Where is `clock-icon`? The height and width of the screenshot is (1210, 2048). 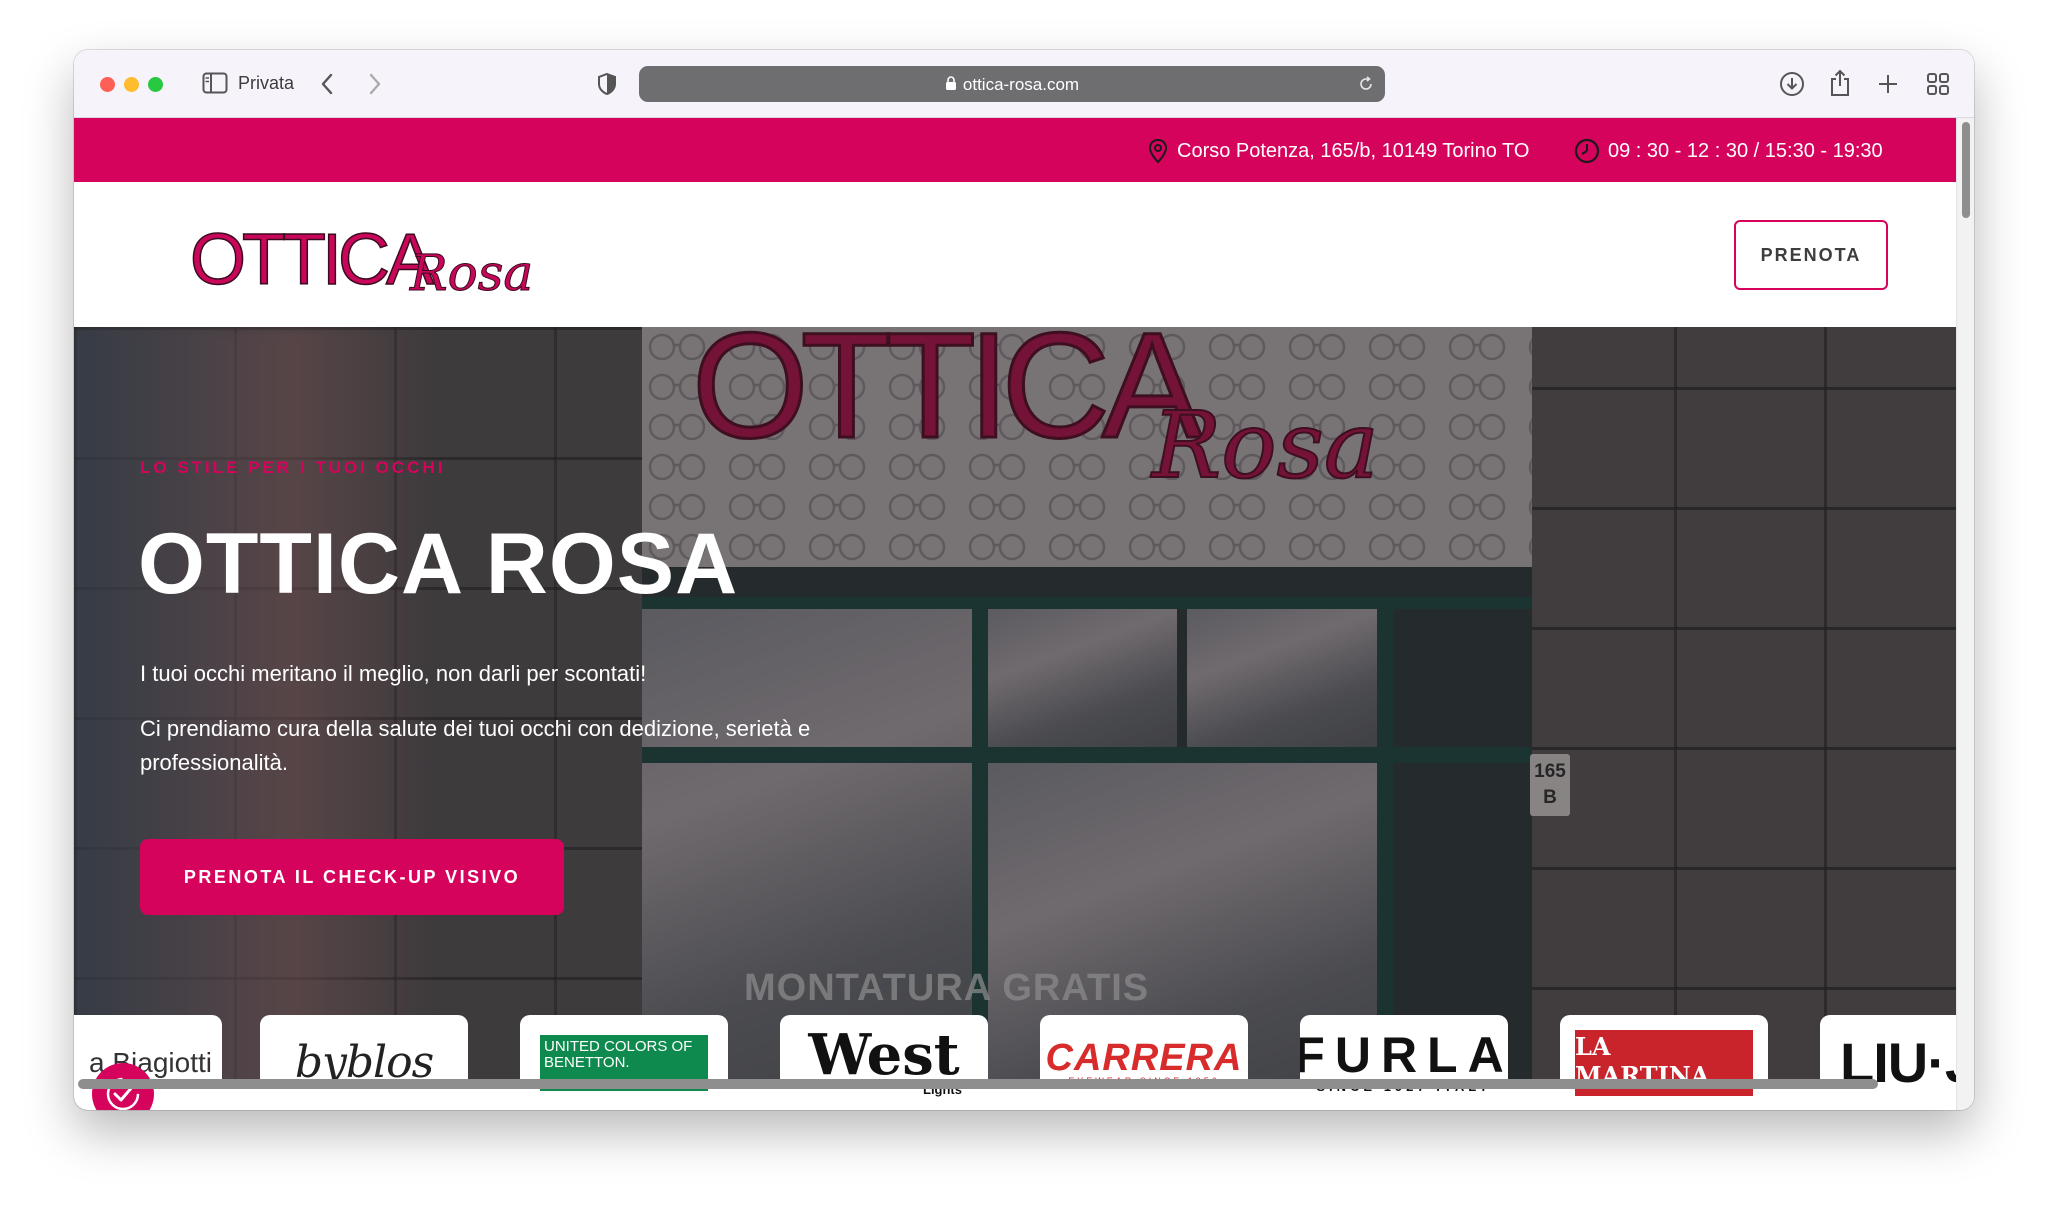
clock-icon is located at coordinates (1587, 151).